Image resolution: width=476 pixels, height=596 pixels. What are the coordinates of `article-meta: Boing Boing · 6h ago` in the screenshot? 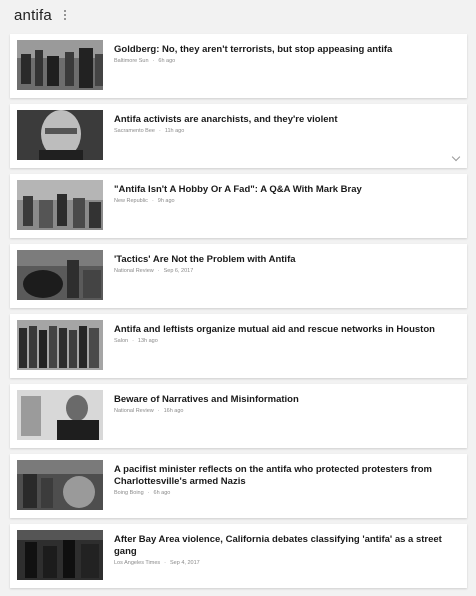 It's located at (142, 493).